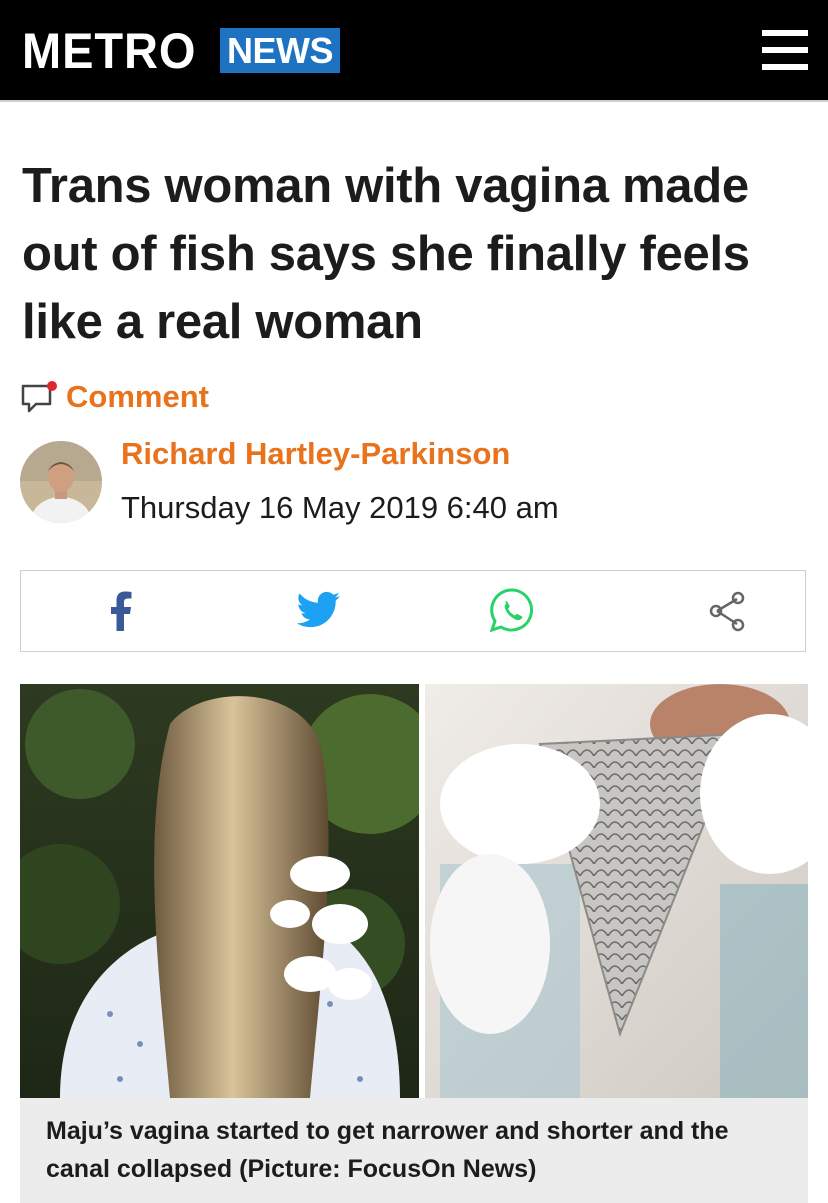  Describe the element at coordinates (137, 396) in the screenshot. I see `comment-label: Comment` at that location.